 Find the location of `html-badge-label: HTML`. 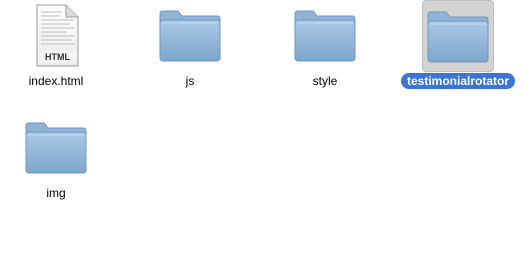

html-badge-label: HTML is located at coordinates (57, 57).